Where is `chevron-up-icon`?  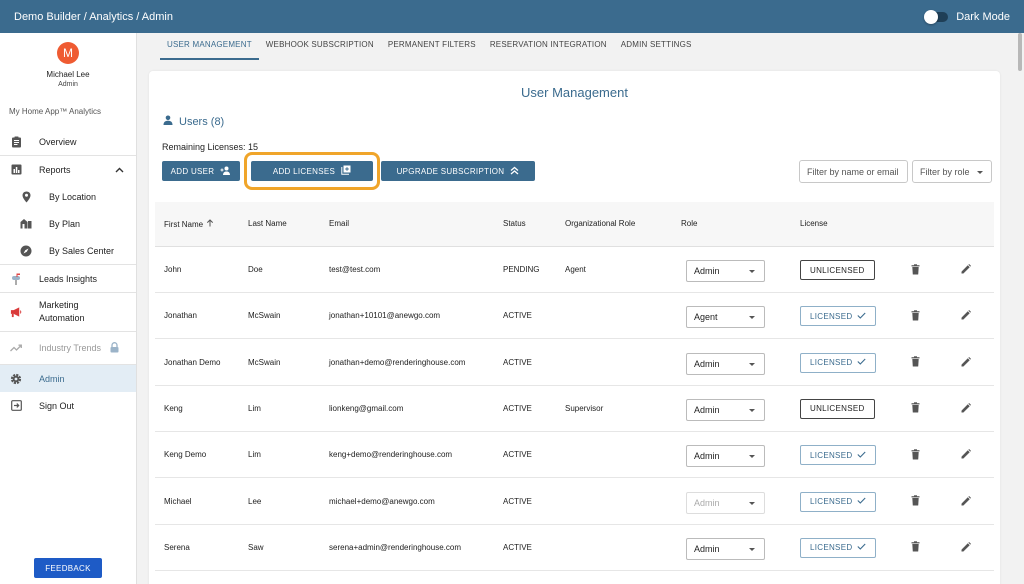 chevron-up-icon is located at coordinates (119, 170).